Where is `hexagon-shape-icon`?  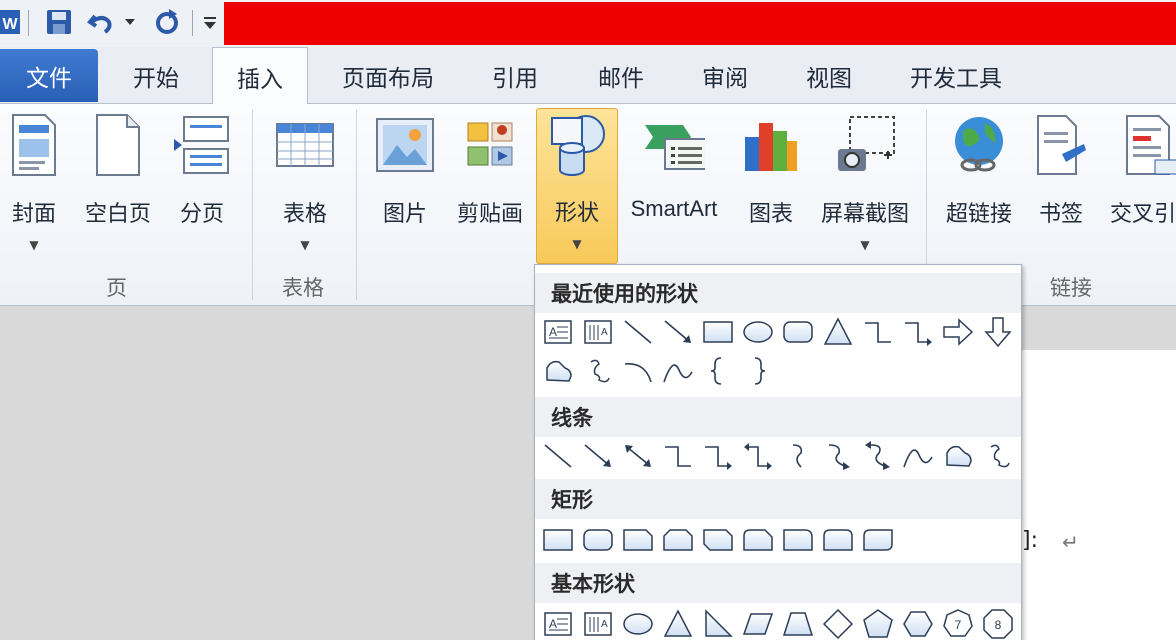
hexagon-shape-icon is located at coordinates (918, 623).